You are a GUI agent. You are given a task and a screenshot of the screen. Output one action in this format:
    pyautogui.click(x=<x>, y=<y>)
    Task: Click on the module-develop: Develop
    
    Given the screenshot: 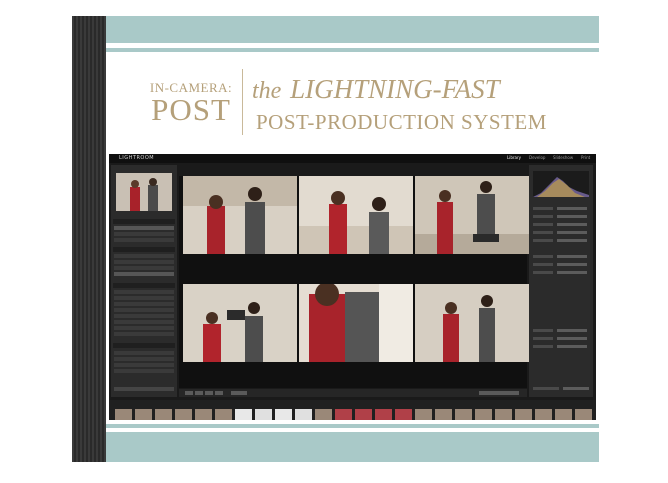 What is the action you would take?
    pyautogui.click(x=537, y=157)
    